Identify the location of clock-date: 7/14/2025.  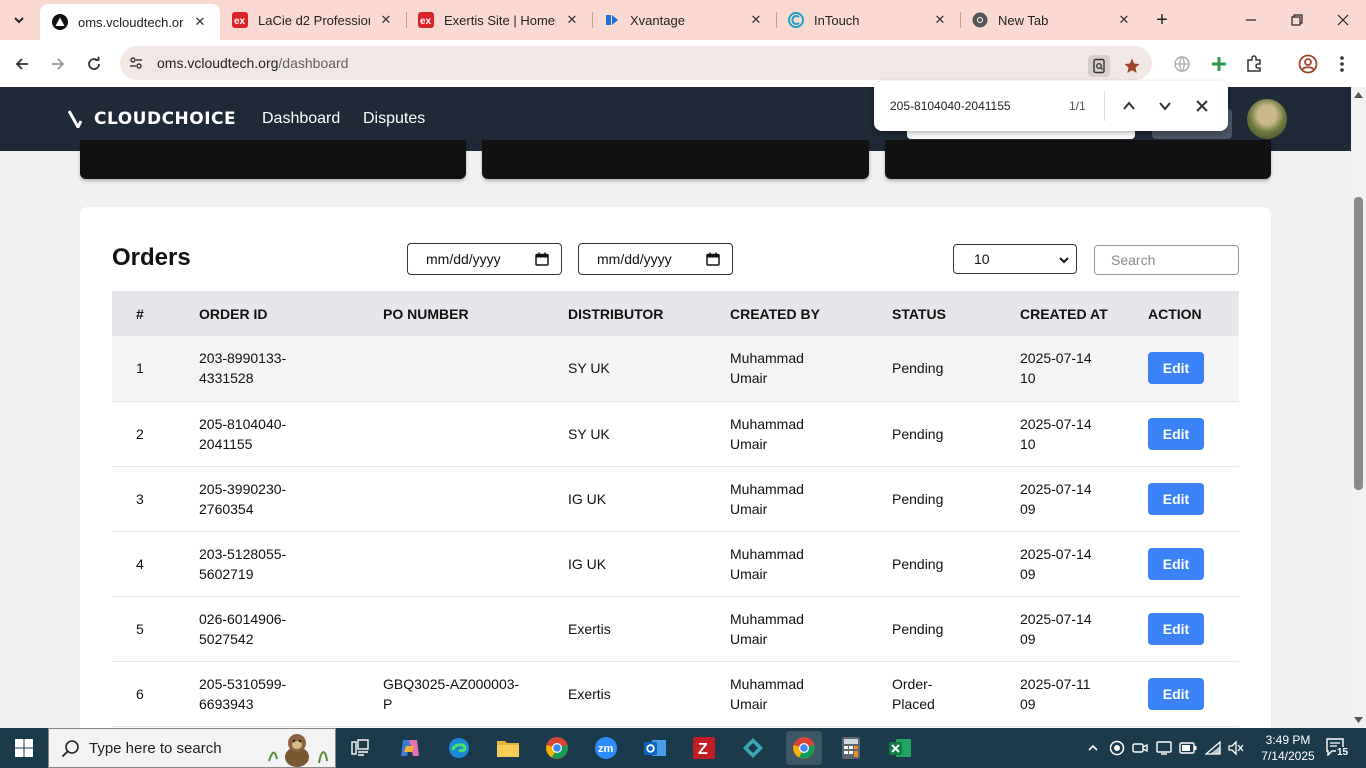
(1288, 756).